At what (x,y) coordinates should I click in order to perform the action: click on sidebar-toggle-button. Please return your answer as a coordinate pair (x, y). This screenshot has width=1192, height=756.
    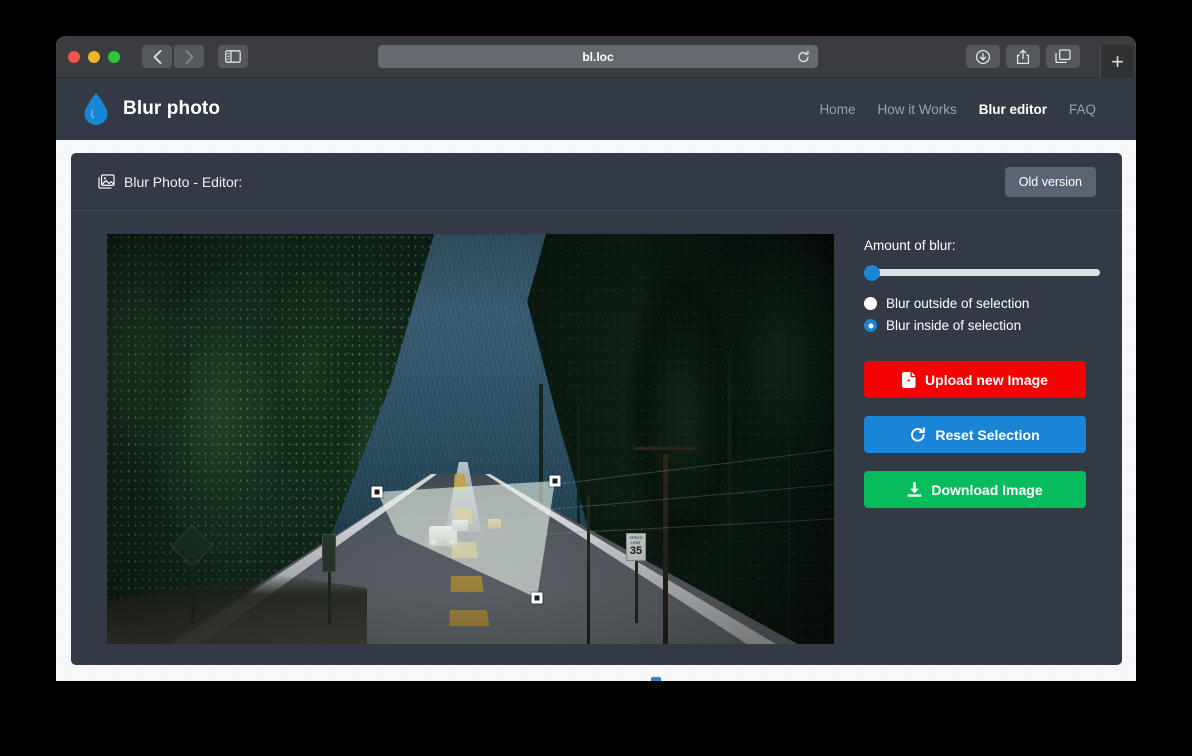
    Looking at the image, I should click on (233, 56).